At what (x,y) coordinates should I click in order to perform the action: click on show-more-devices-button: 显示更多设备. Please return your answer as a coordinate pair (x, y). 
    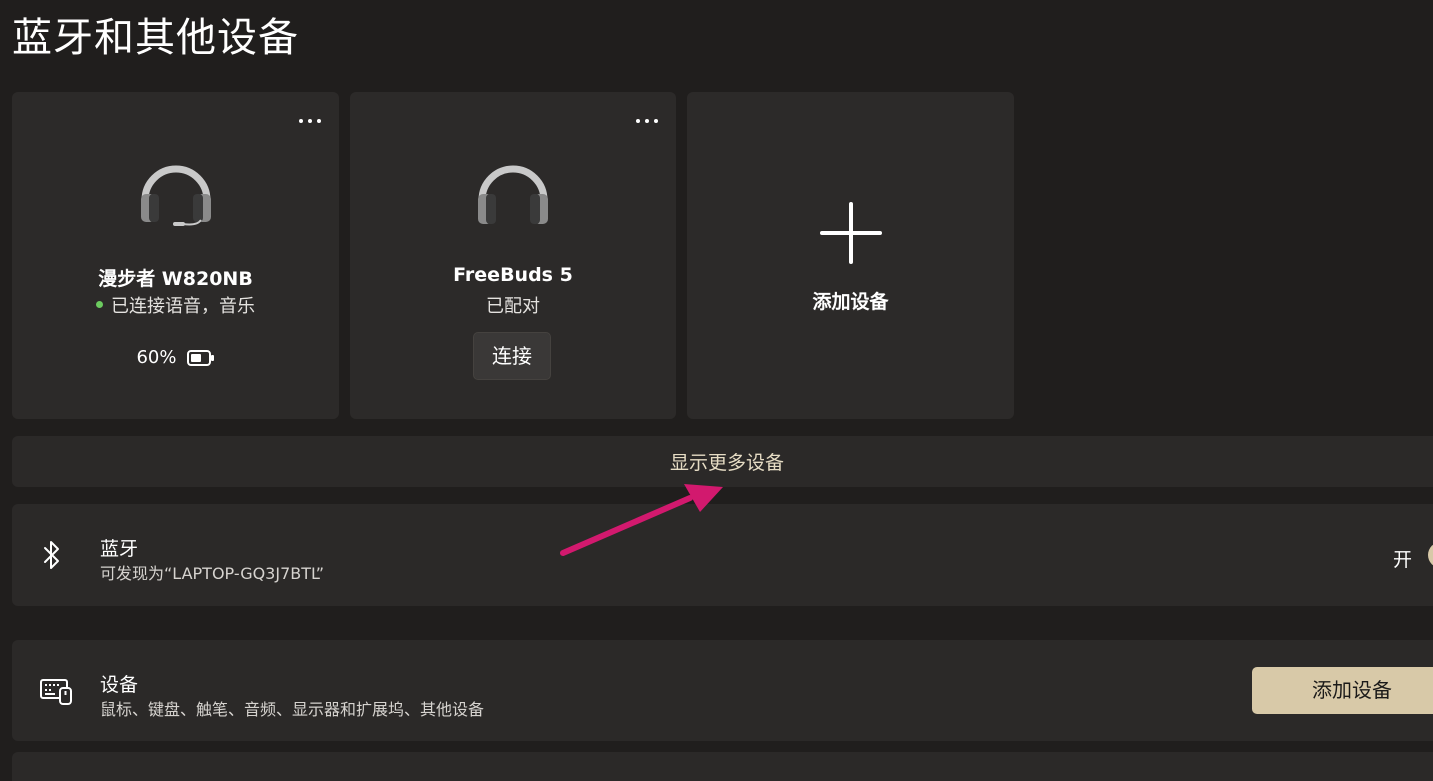
    Looking at the image, I should click on (722, 461).